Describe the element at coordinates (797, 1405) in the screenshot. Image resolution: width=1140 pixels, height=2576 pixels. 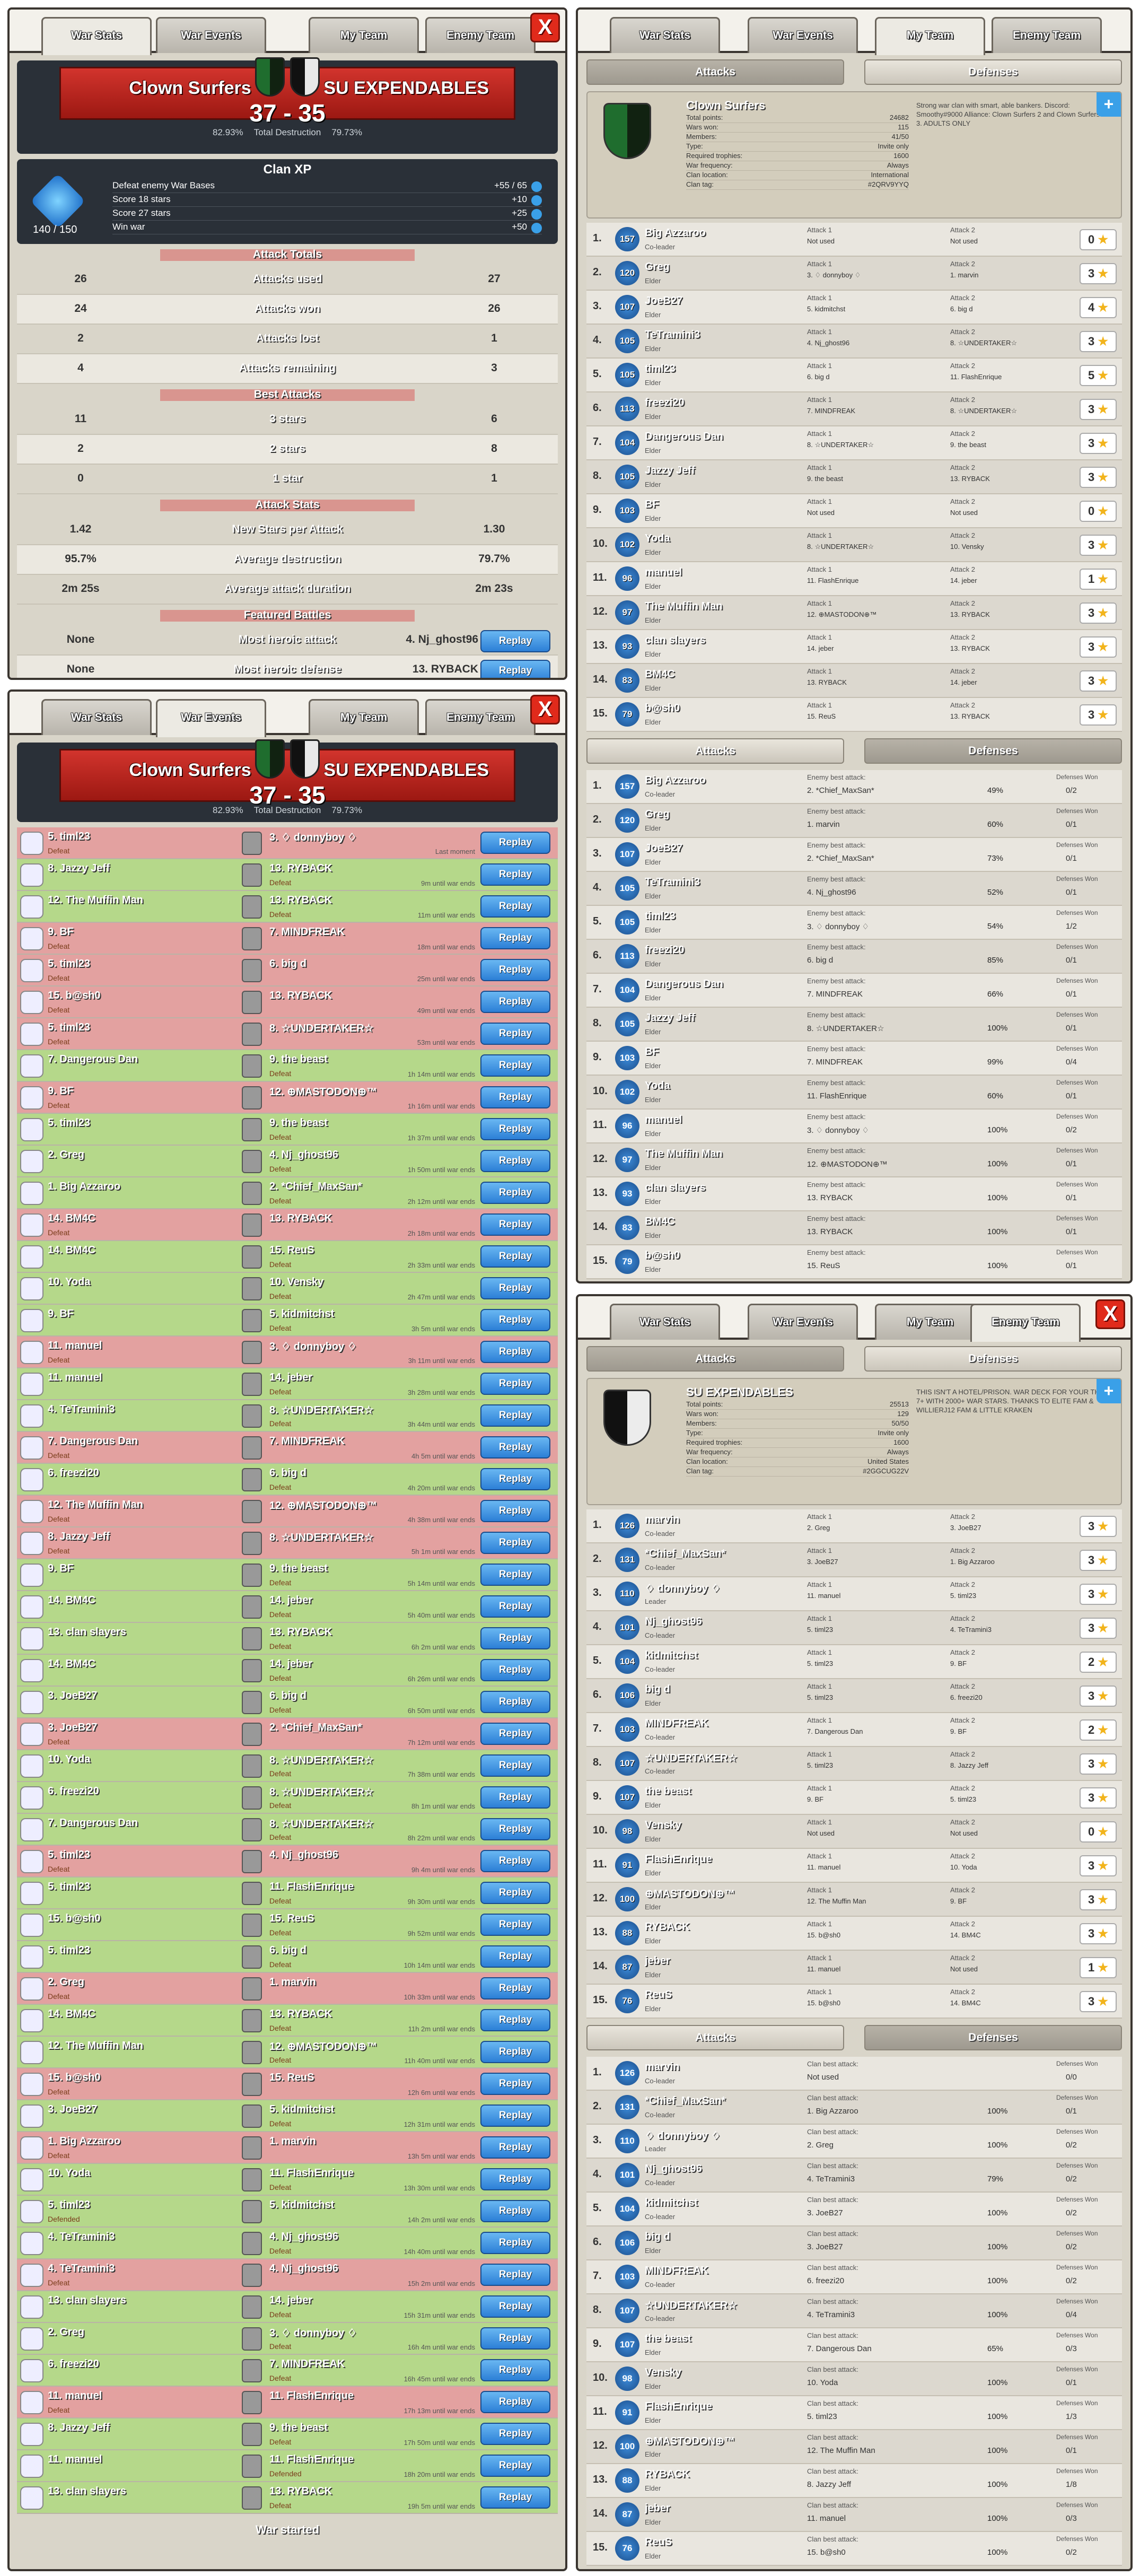
I see `clan-field: Total points: 25513` at that location.